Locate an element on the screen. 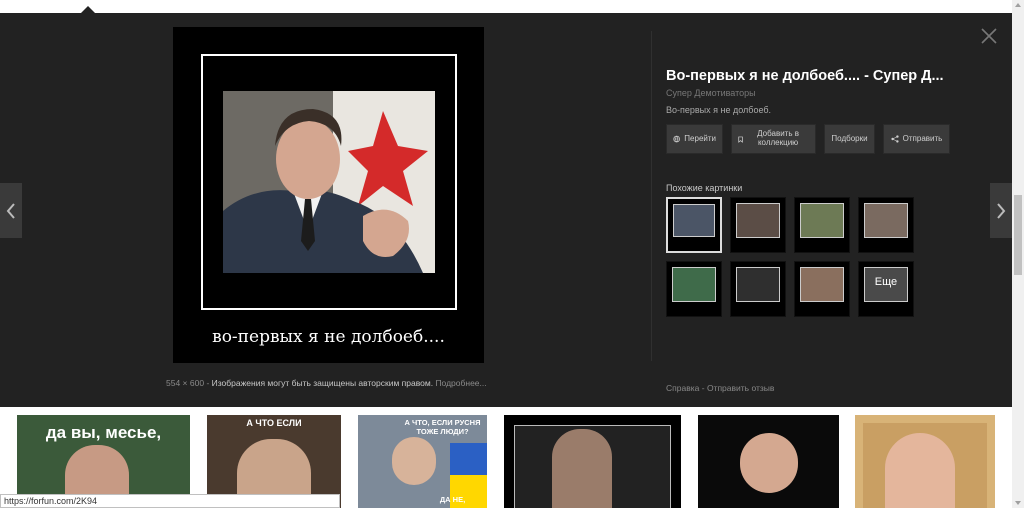 Image resolution: width=1024 pixels, height=508 pixels. page-scrollbar is located at coordinates (1018, 254).